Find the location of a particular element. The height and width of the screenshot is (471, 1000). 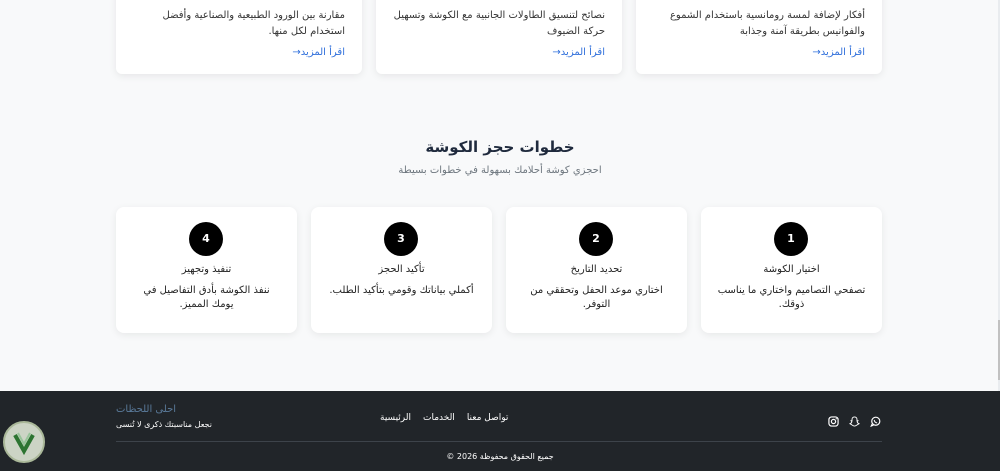

step-title: تحديد التاريخ is located at coordinates (596, 269).